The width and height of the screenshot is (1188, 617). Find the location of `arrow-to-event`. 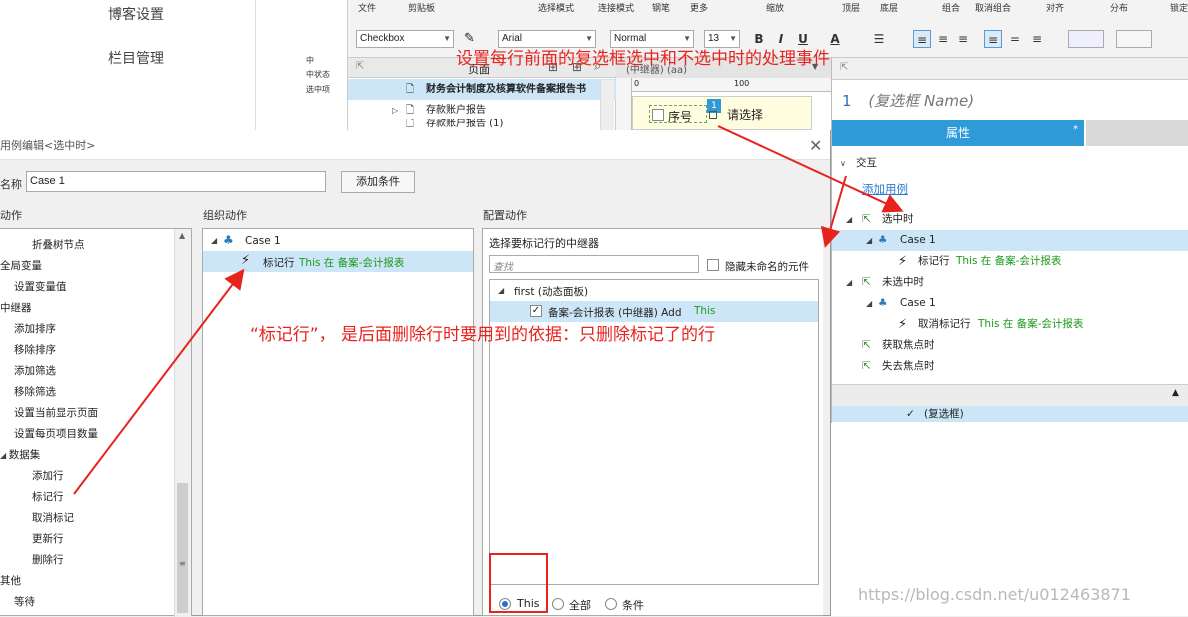

arrow-to-event is located at coordinates (810, 169).